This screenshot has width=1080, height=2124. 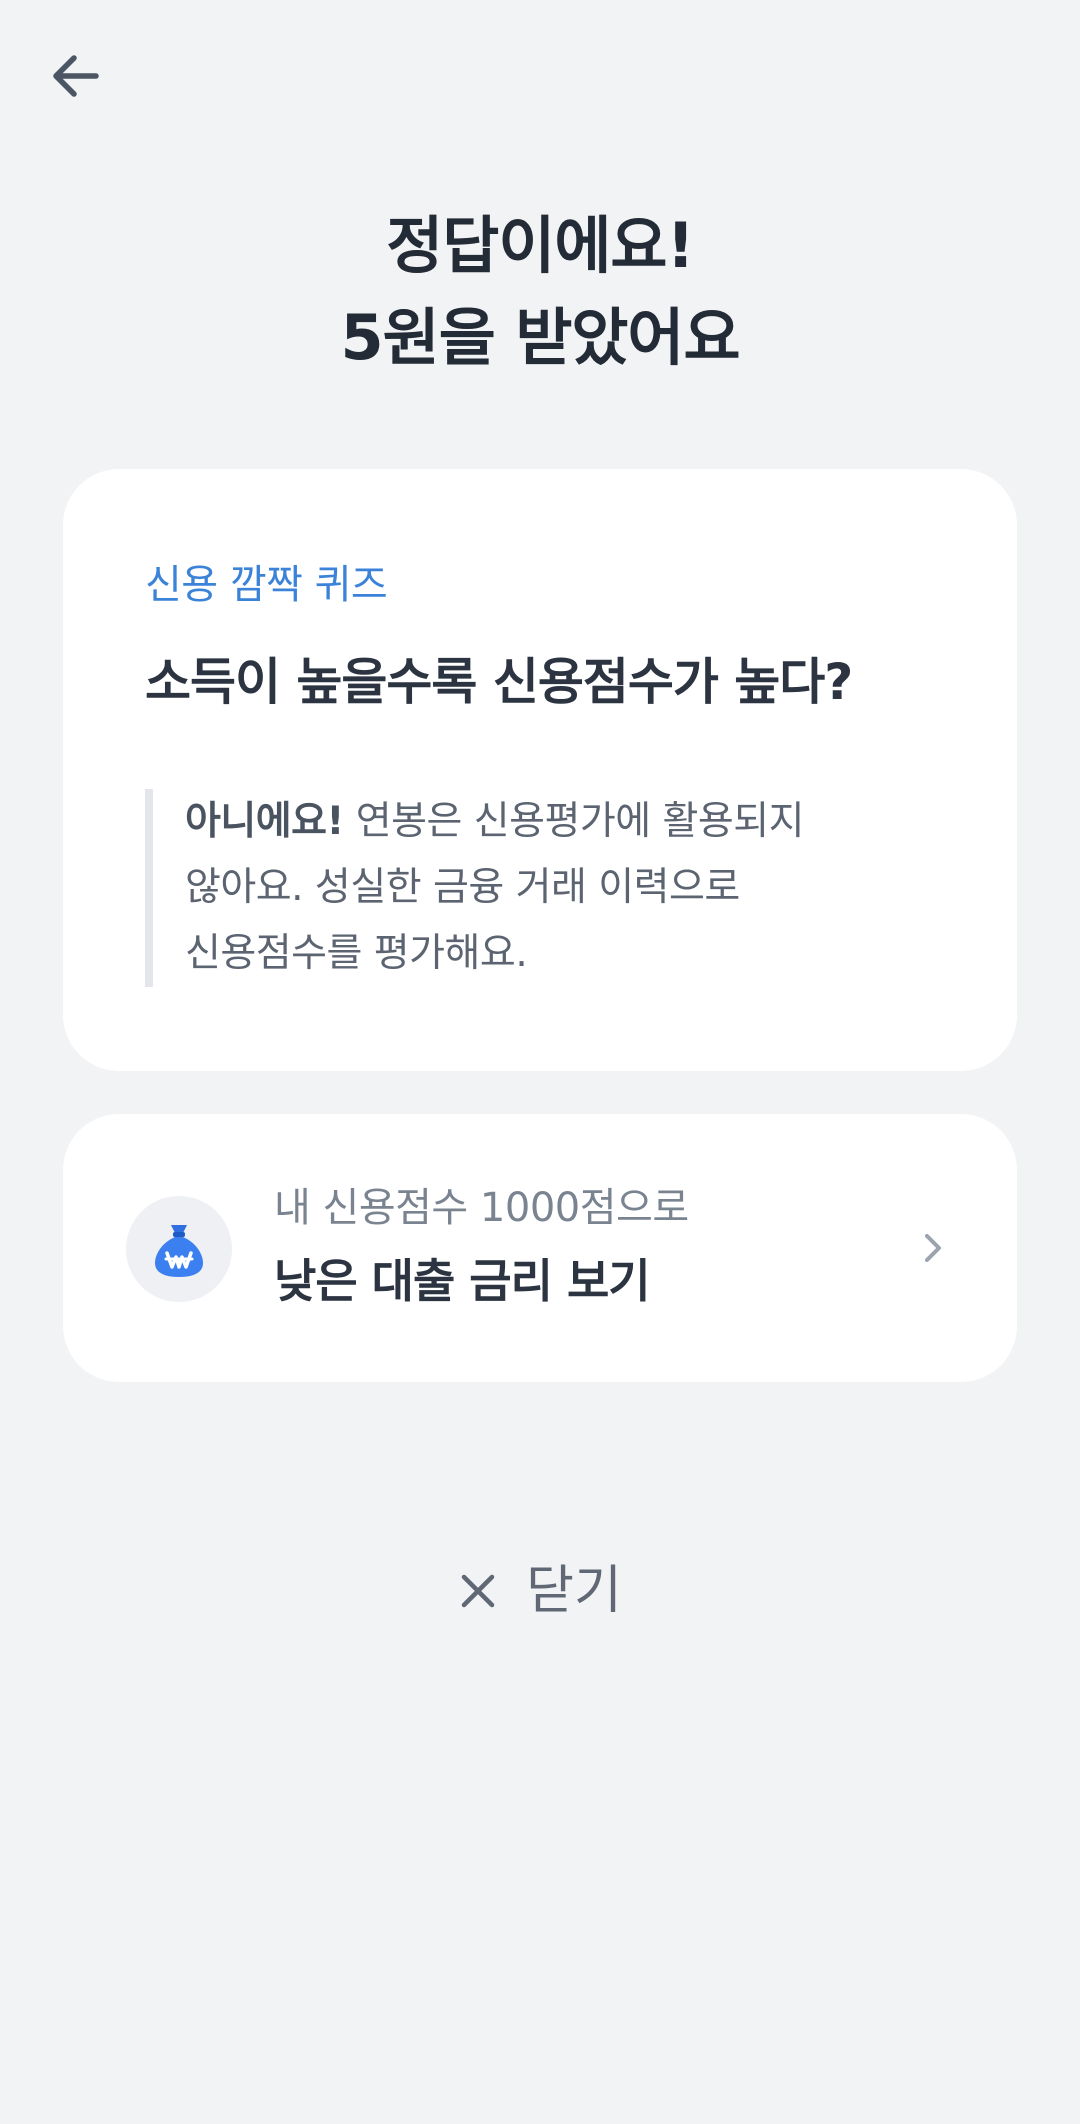 I want to click on quiz-label: 신용 깜짝 퀴즈, so click(x=266, y=585).